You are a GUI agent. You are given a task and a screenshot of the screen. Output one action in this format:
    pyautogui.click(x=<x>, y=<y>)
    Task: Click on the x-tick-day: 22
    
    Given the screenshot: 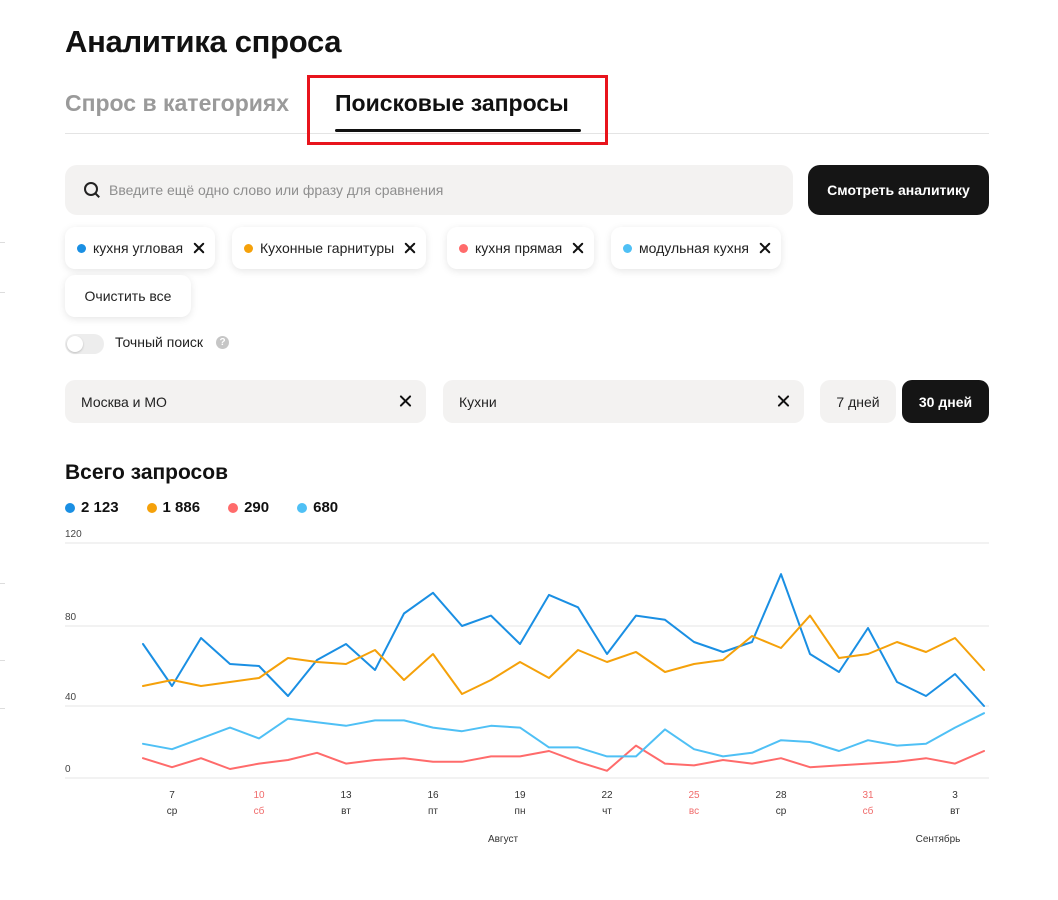 What is the action you would take?
    pyautogui.click(x=607, y=795)
    